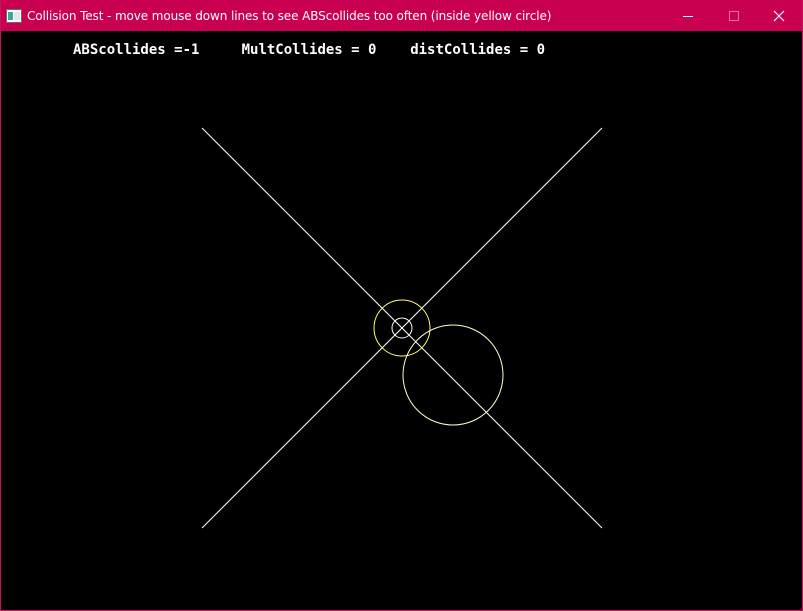  I want to click on maximize-icon, so click(734, 15).